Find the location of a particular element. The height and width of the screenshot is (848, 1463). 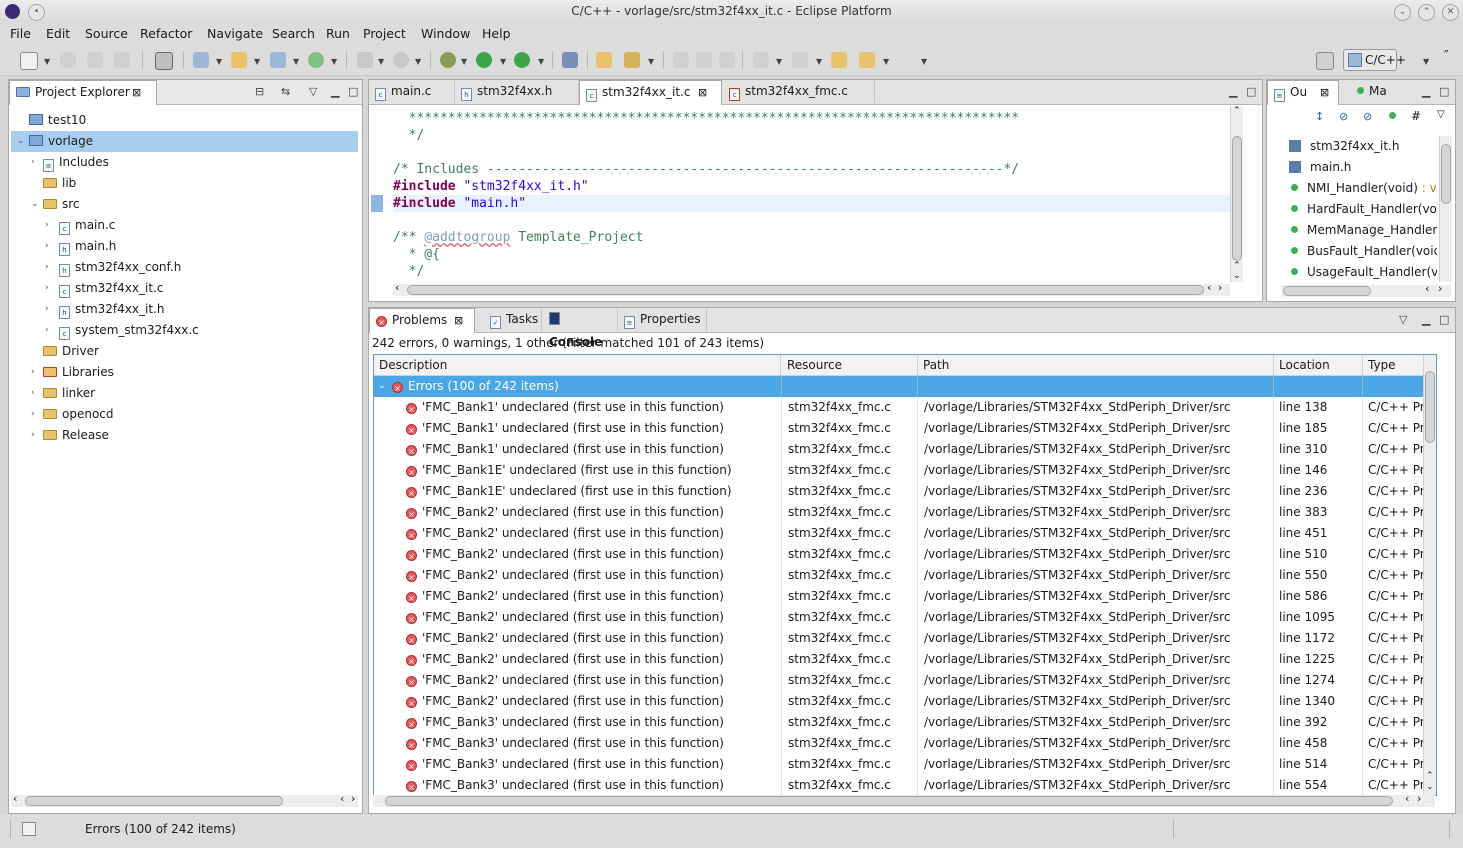

scroll-down-icon: ⌄ is located at coordinates (1430, 787).